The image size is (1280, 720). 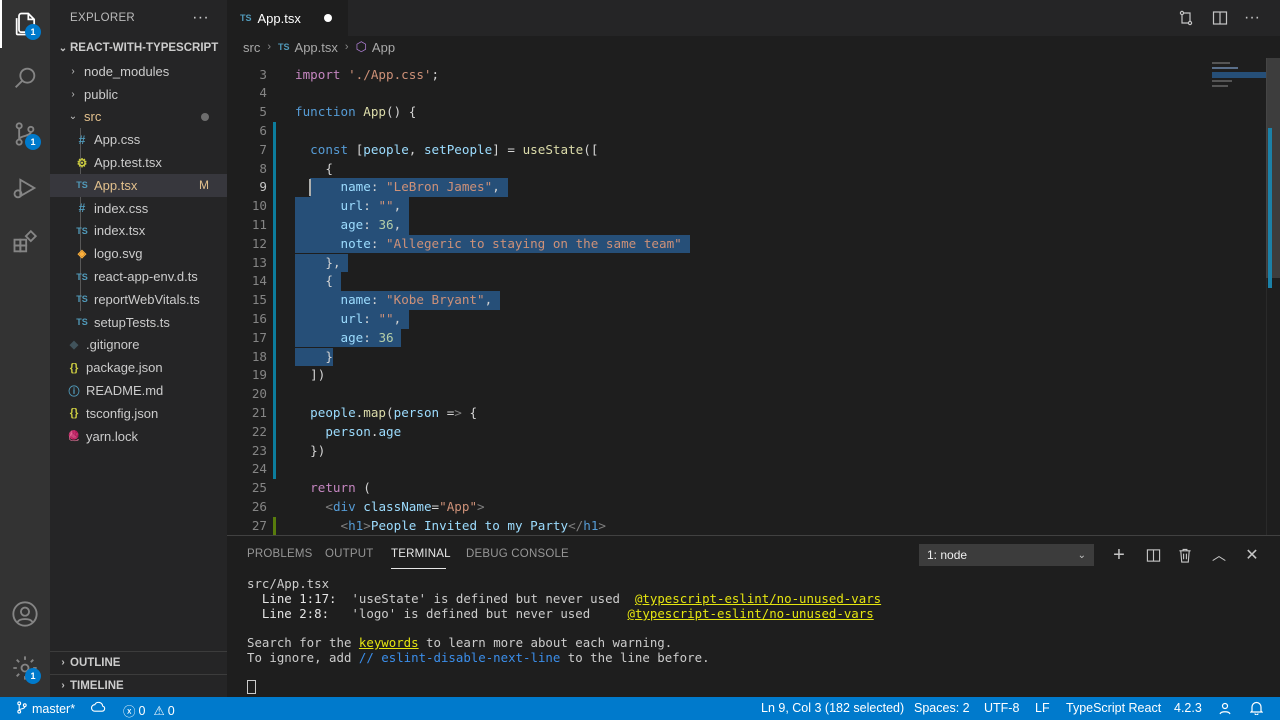 What do you see at coordinates (753, 169) in the screenshot?
I see `code-line: 8 {` at bounding box center [753, 169].